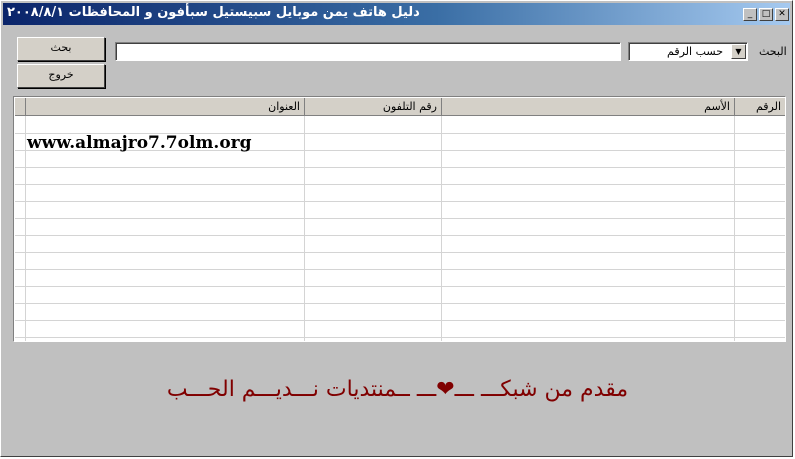 Image resolution: width=795 pixels, height=459 pixels. I want to click on column-header-address: العنوان, so click(165, 107).